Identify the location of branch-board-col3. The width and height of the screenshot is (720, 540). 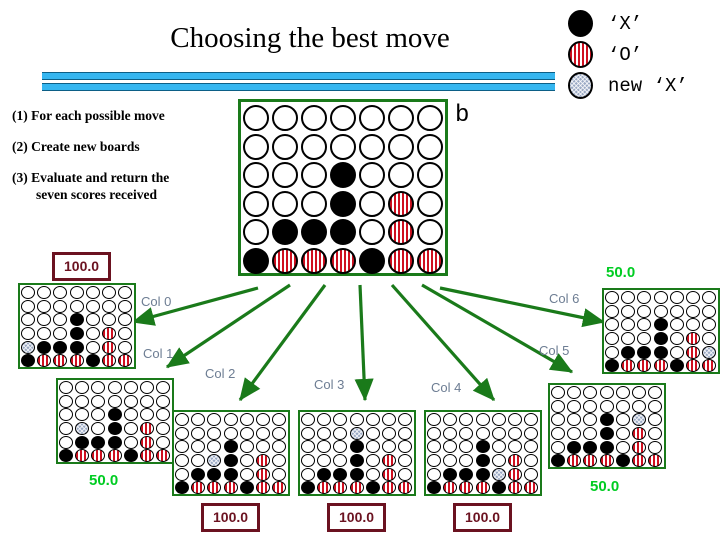
(357, 453).